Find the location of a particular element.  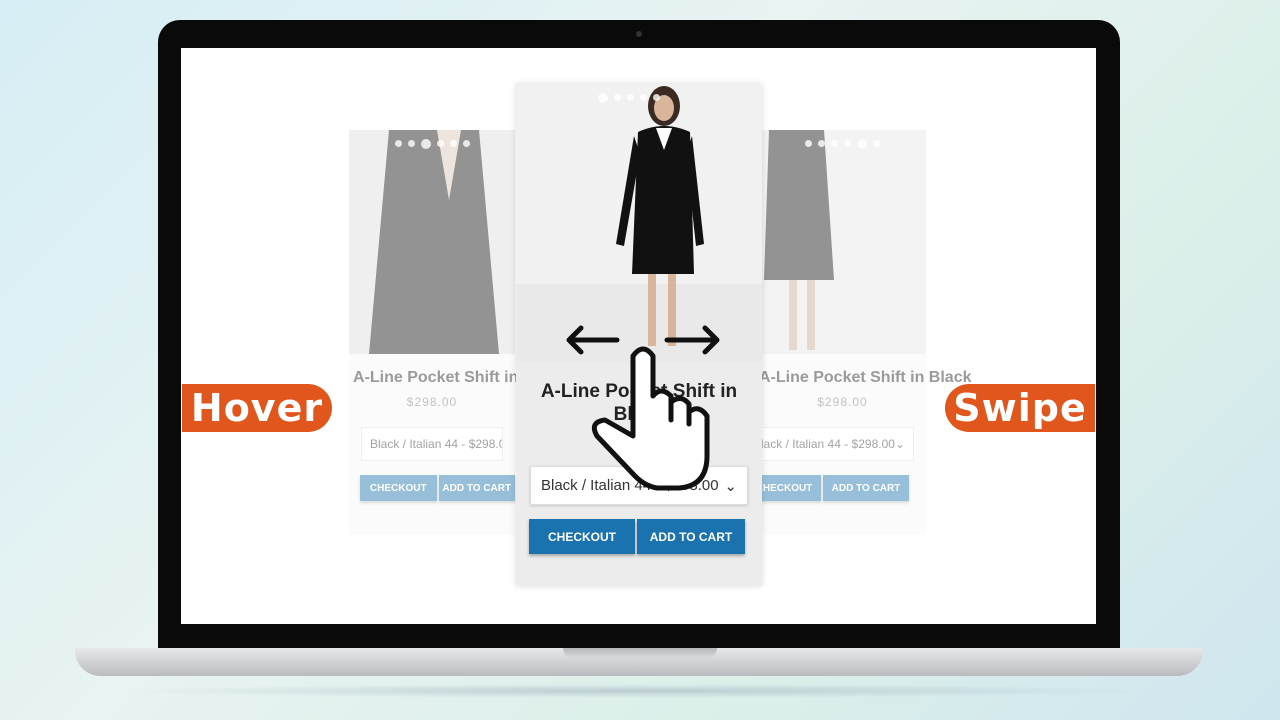

swipe-label: Swipe is located at coordinates (1020, 408).